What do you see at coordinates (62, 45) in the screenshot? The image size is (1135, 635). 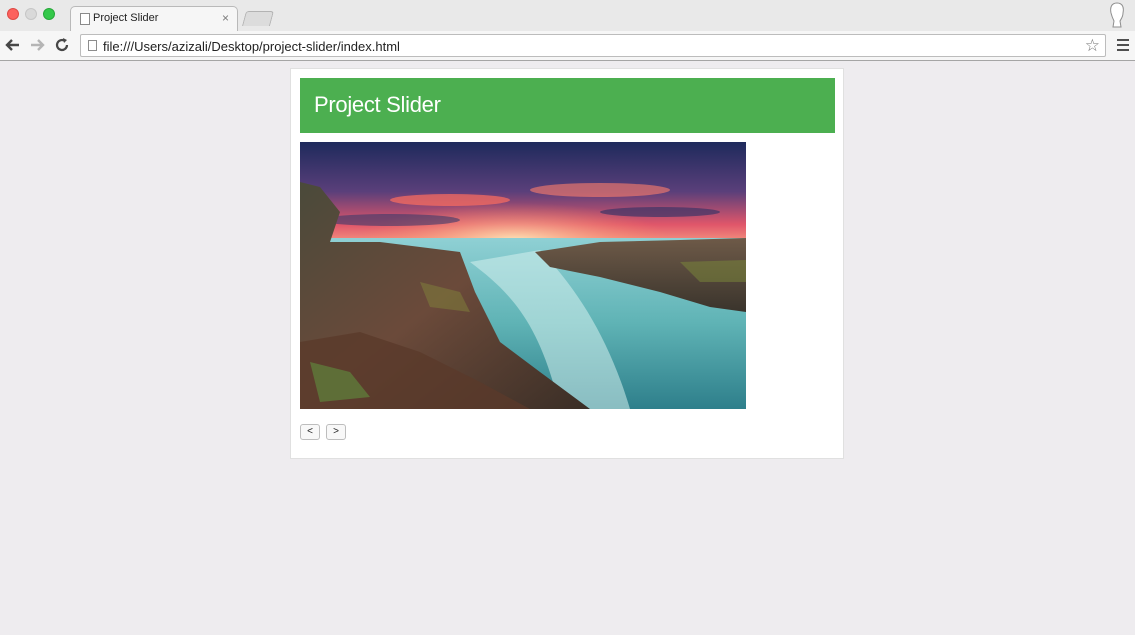 I see `reload-icon` at bounding box center [62, 45].